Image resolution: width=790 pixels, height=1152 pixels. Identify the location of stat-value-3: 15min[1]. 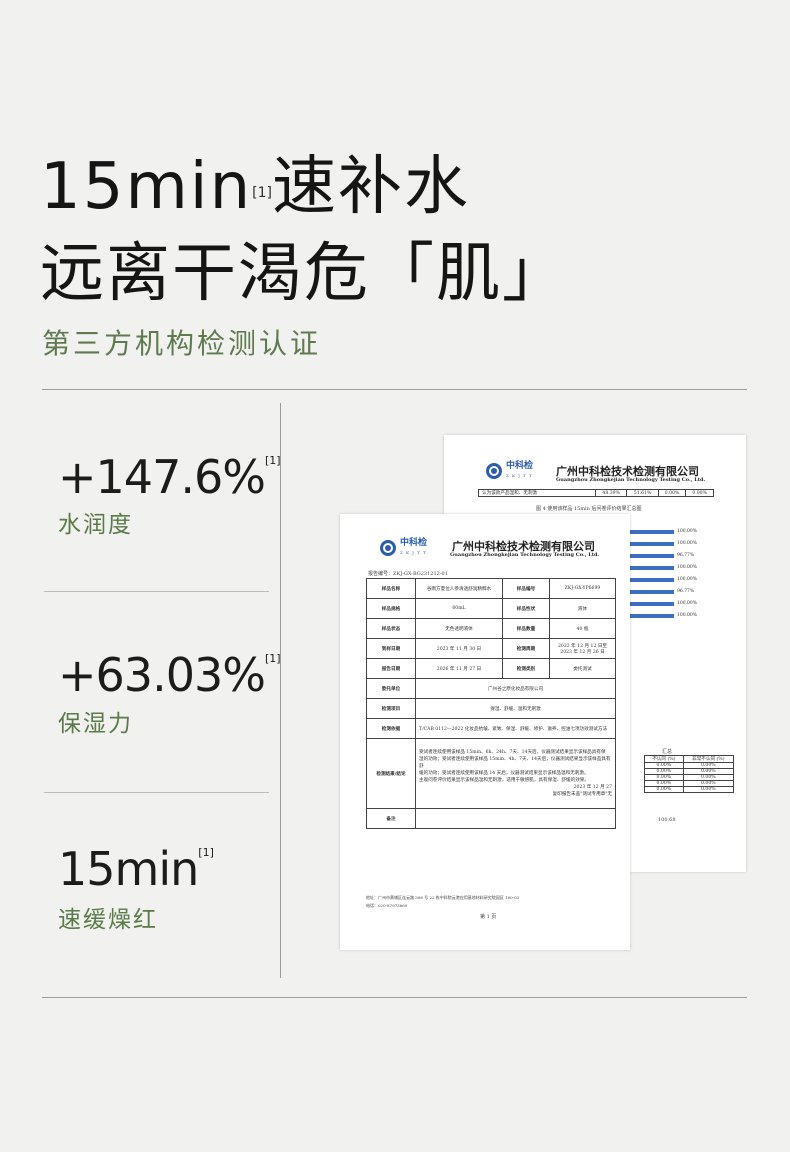
(136, 869).